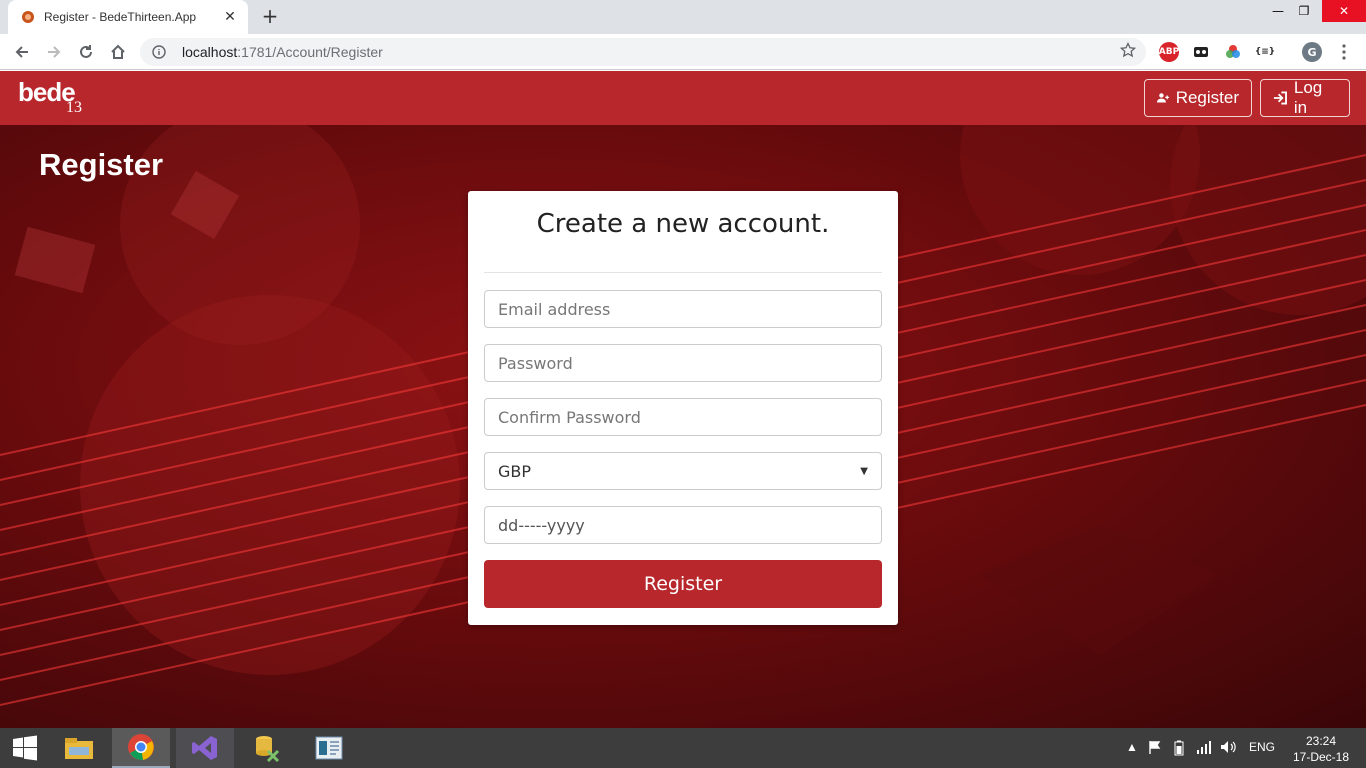  Describe the element at coordinates (159, 52) in the screenshot. I see `site-info-icon` at that location.